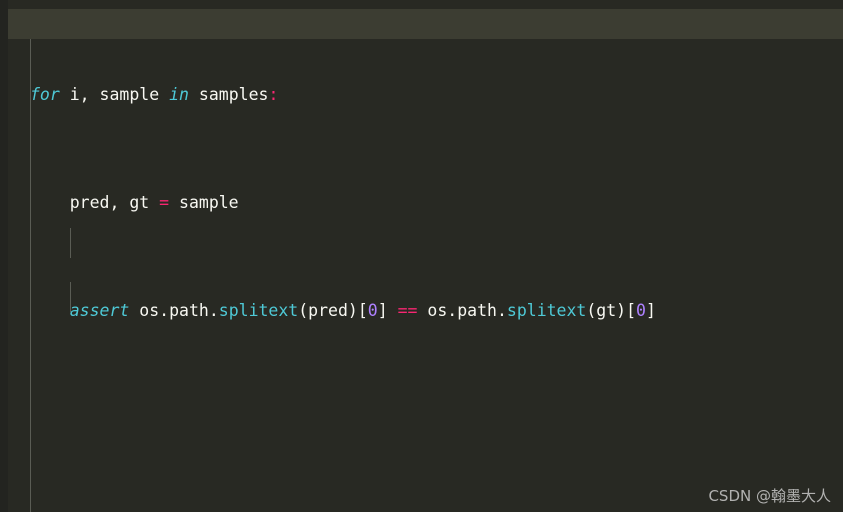 Image resolution: width=843 pixels, height=512 pixels. I want to click on colon-operator: :, so click(273, 94).